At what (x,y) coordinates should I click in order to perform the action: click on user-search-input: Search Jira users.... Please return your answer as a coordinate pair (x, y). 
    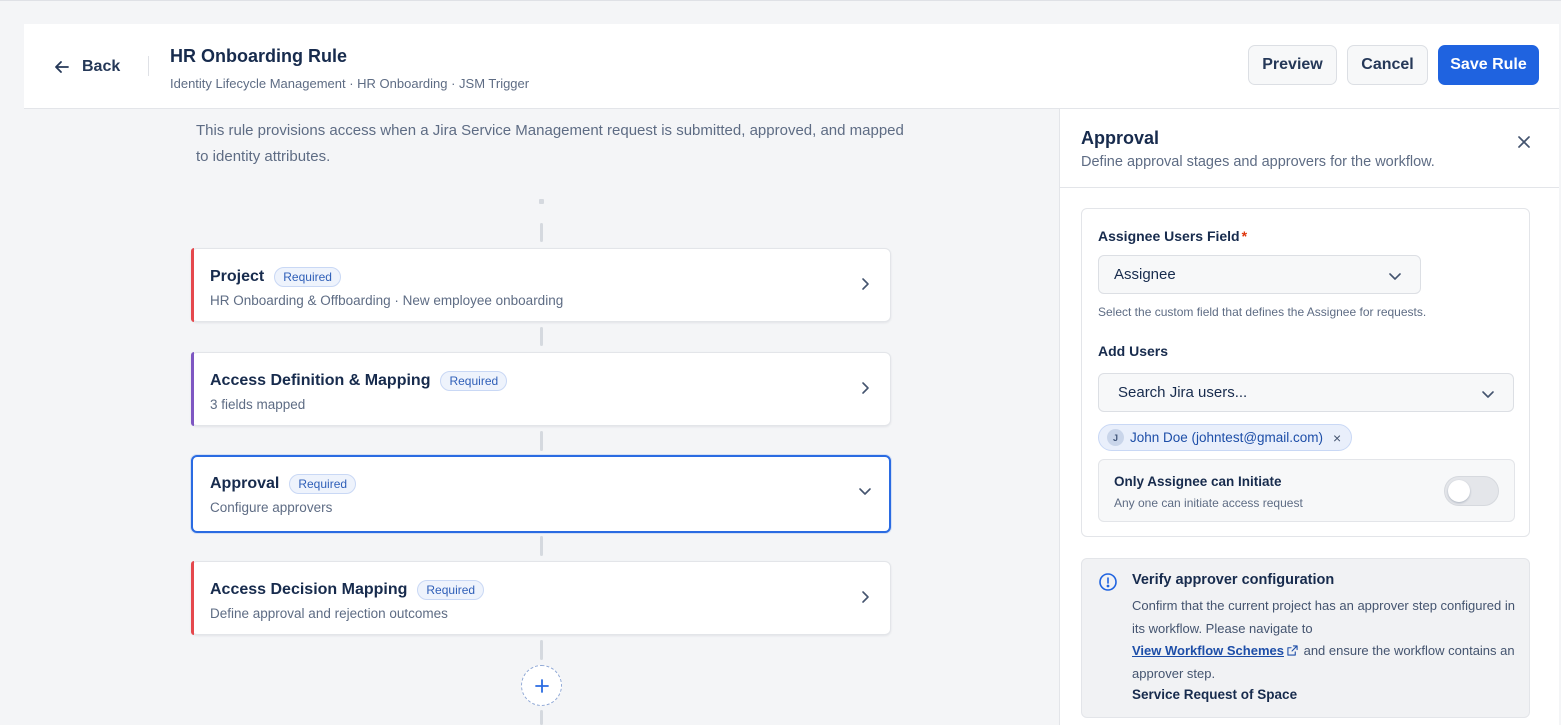
    Looking at the image, I should click on (1306, 392).